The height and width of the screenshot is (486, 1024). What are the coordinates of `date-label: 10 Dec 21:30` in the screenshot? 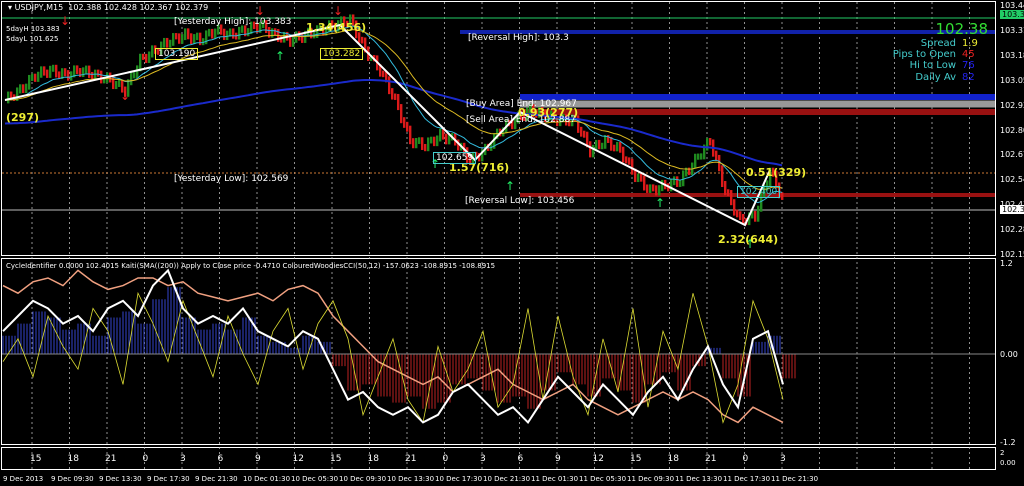 It's located at (507, 479).